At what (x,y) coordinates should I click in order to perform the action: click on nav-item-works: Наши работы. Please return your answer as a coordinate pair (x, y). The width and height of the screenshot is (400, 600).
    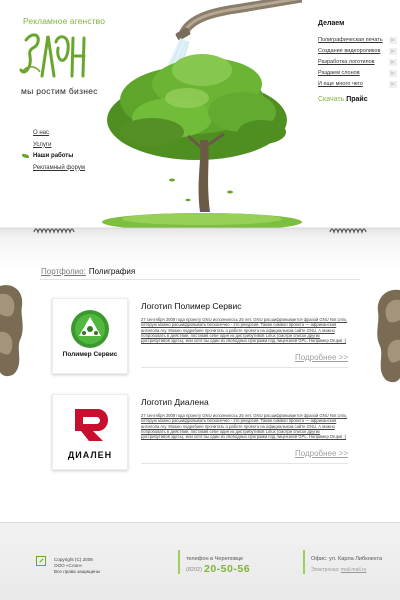
    Looking at the image, I should click on (53, 157).